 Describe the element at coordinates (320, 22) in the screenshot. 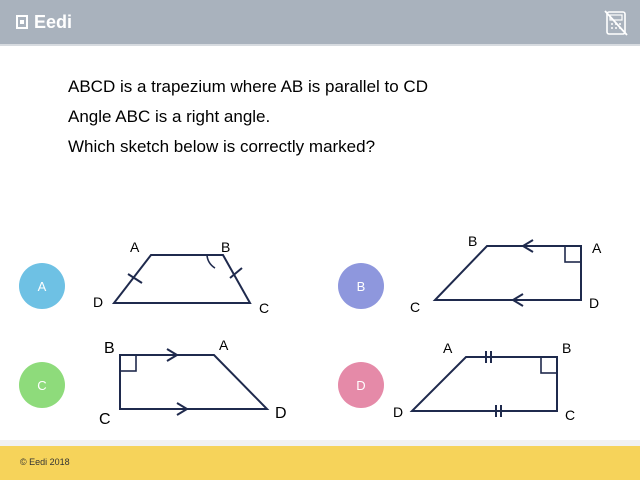

I see `header-bar: Eedi` at that location.